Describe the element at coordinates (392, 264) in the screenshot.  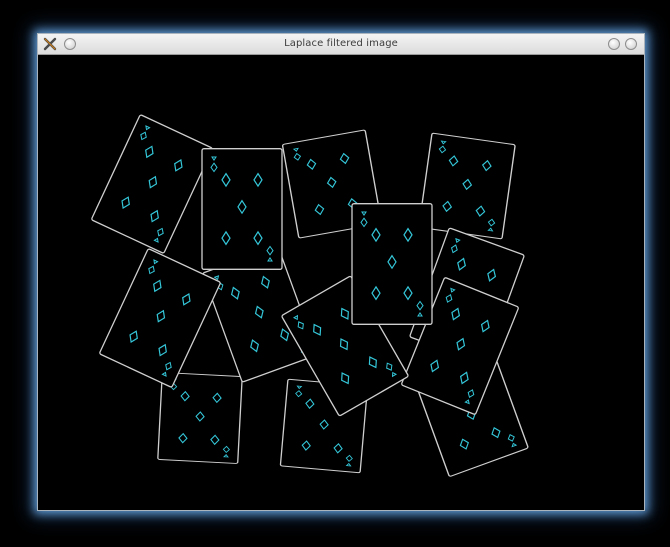
I see `card-upright-right` at that location.